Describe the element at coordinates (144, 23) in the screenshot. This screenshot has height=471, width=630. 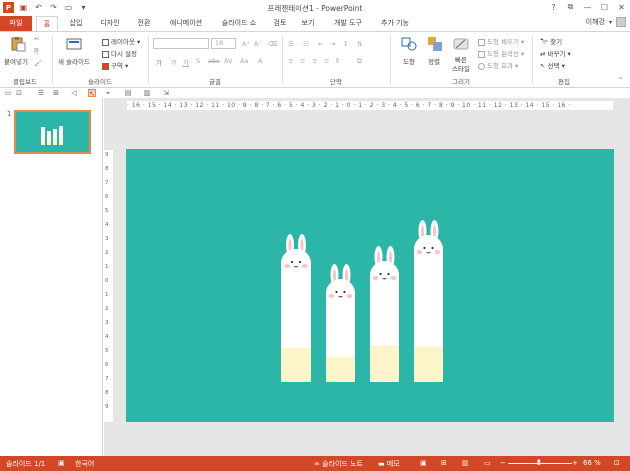
I see `tab-transitions: 전환` at that location.